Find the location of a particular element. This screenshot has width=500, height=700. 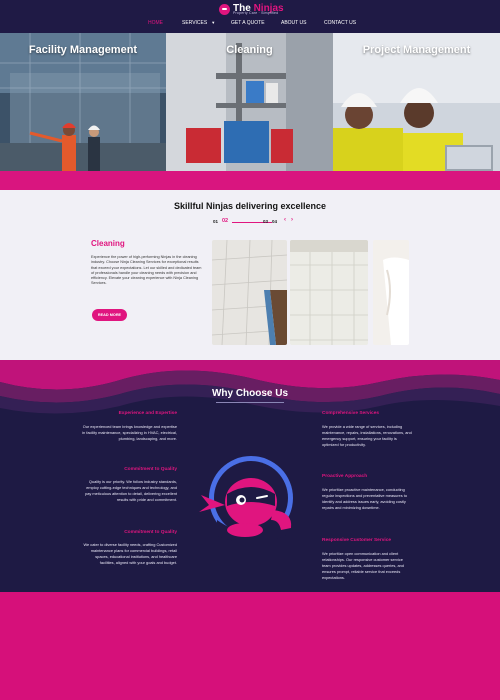

nav-services: SERVICES ▼ is located at coordinates (198, 23).